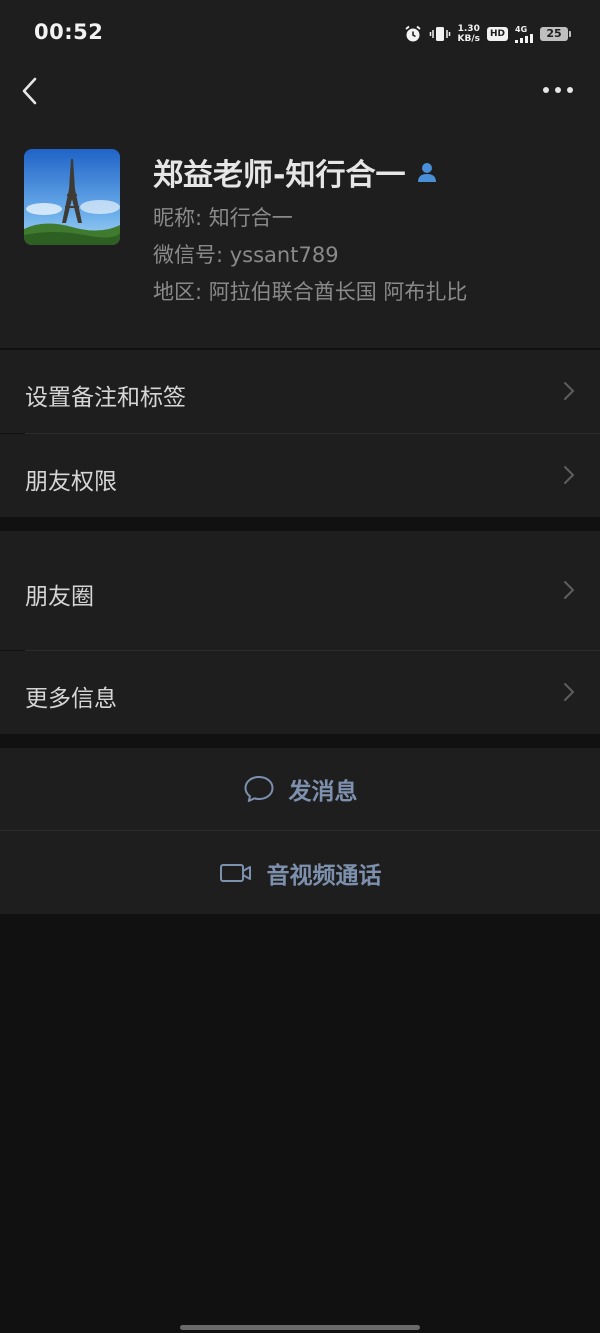 The height and width of the screenshot is (1333, 600). I want to click on home-indicator, so click(300, 1327).